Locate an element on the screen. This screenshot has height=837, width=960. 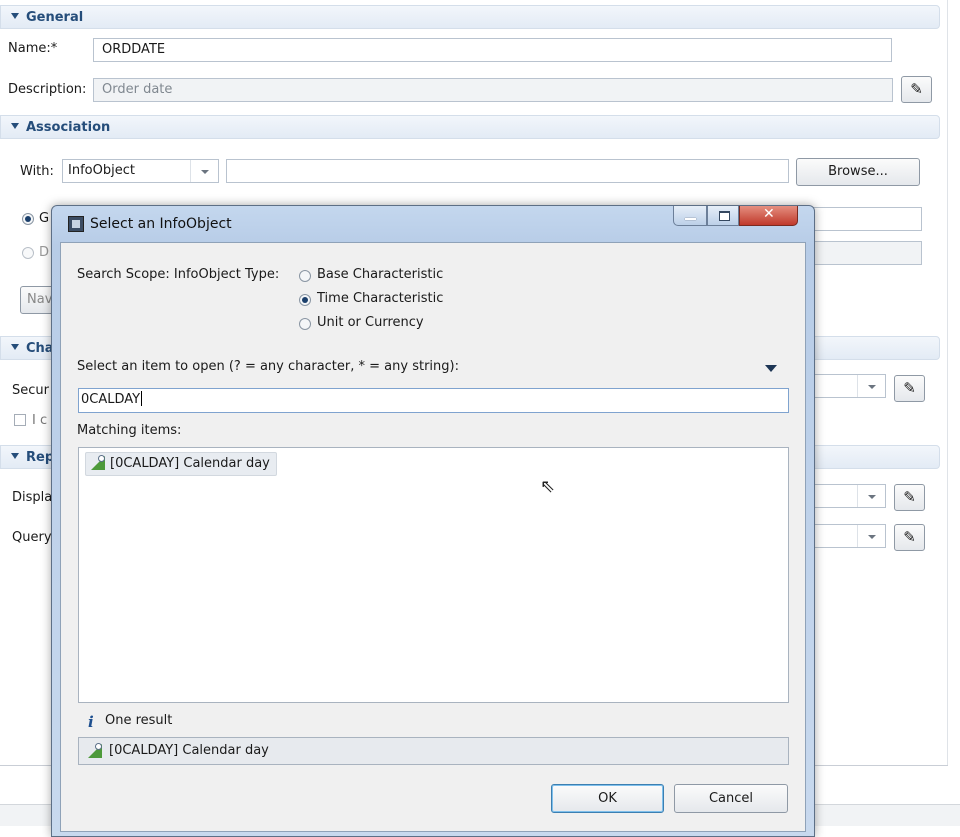
radio-dependent is located at coordinates (28, 253).